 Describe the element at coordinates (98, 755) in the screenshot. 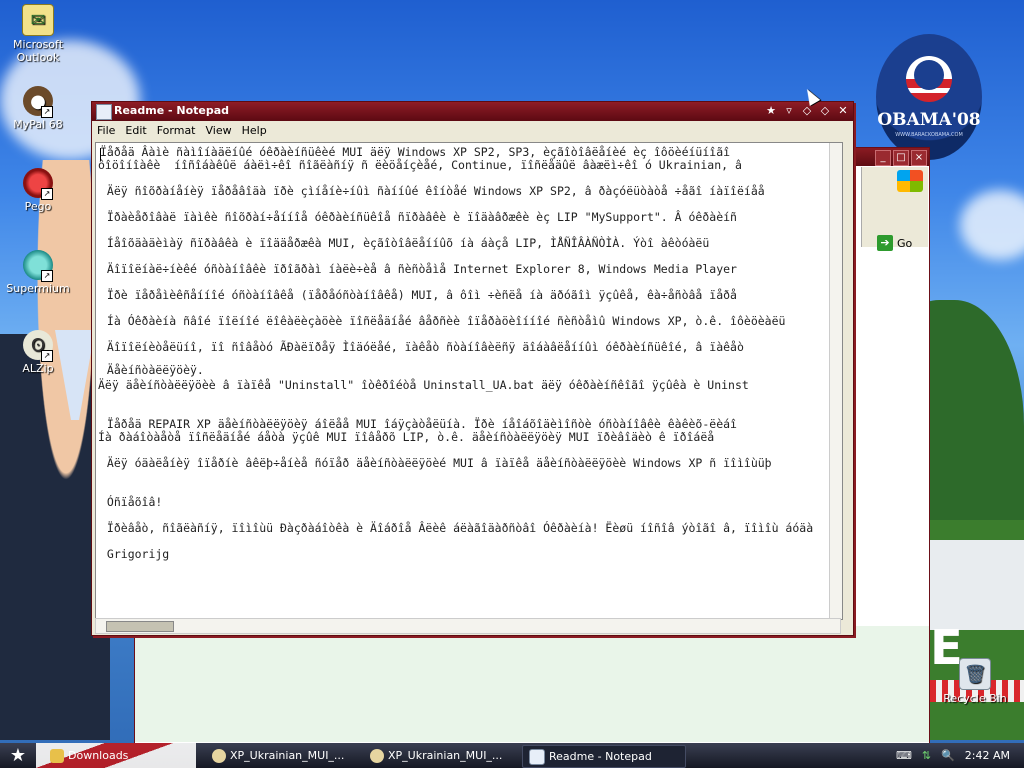

I see `taskbar-button-label: Downloads` at that location.